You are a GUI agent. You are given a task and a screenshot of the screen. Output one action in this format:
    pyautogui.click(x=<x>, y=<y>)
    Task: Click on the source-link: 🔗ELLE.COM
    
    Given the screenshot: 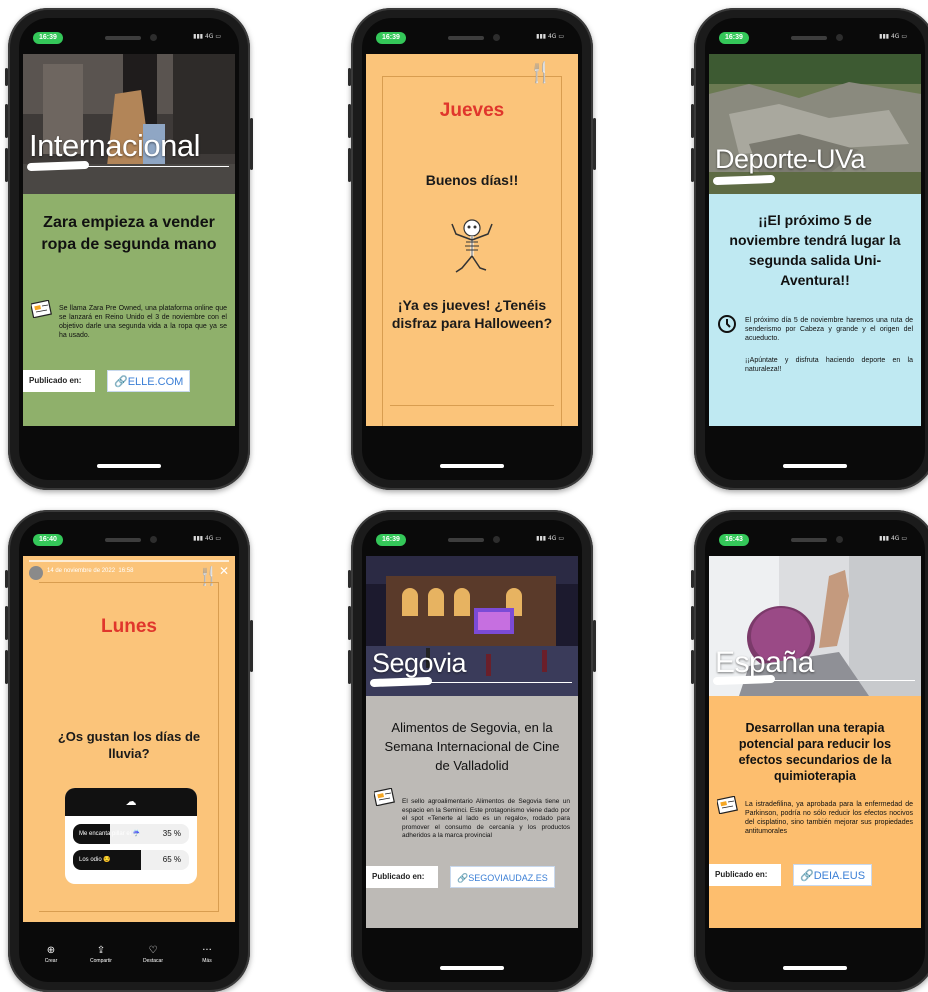 What is the action you would take?
    pyautogui.click(x=149, y=381)
    